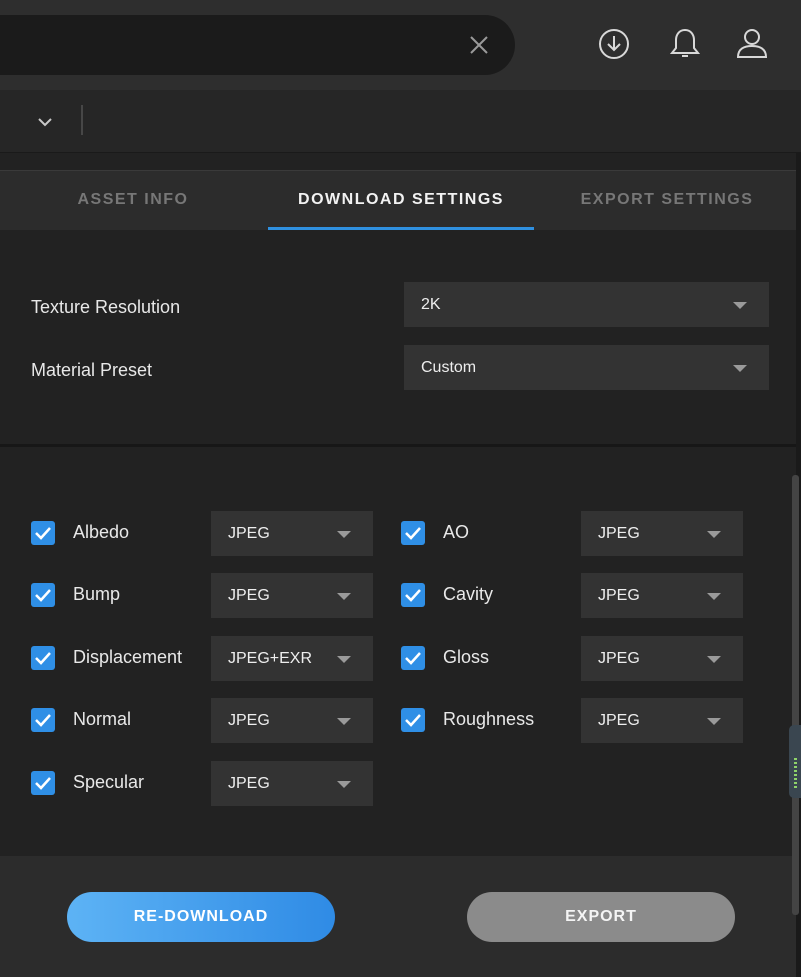 The width and height of the screenshot is (801, 977). I want to click on specular-format-select: JPEG, so click(292, 783).